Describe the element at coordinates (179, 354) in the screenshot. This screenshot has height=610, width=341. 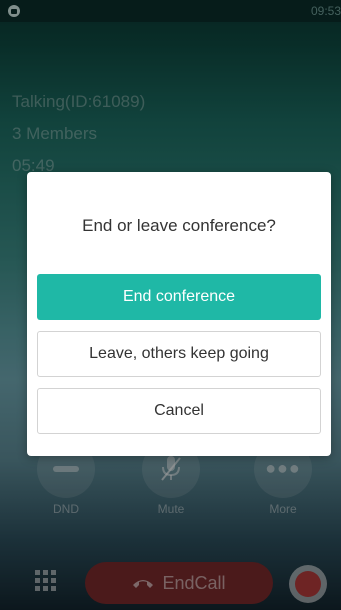
I see `leave-conference-button: Leave, others keep going` at that location.